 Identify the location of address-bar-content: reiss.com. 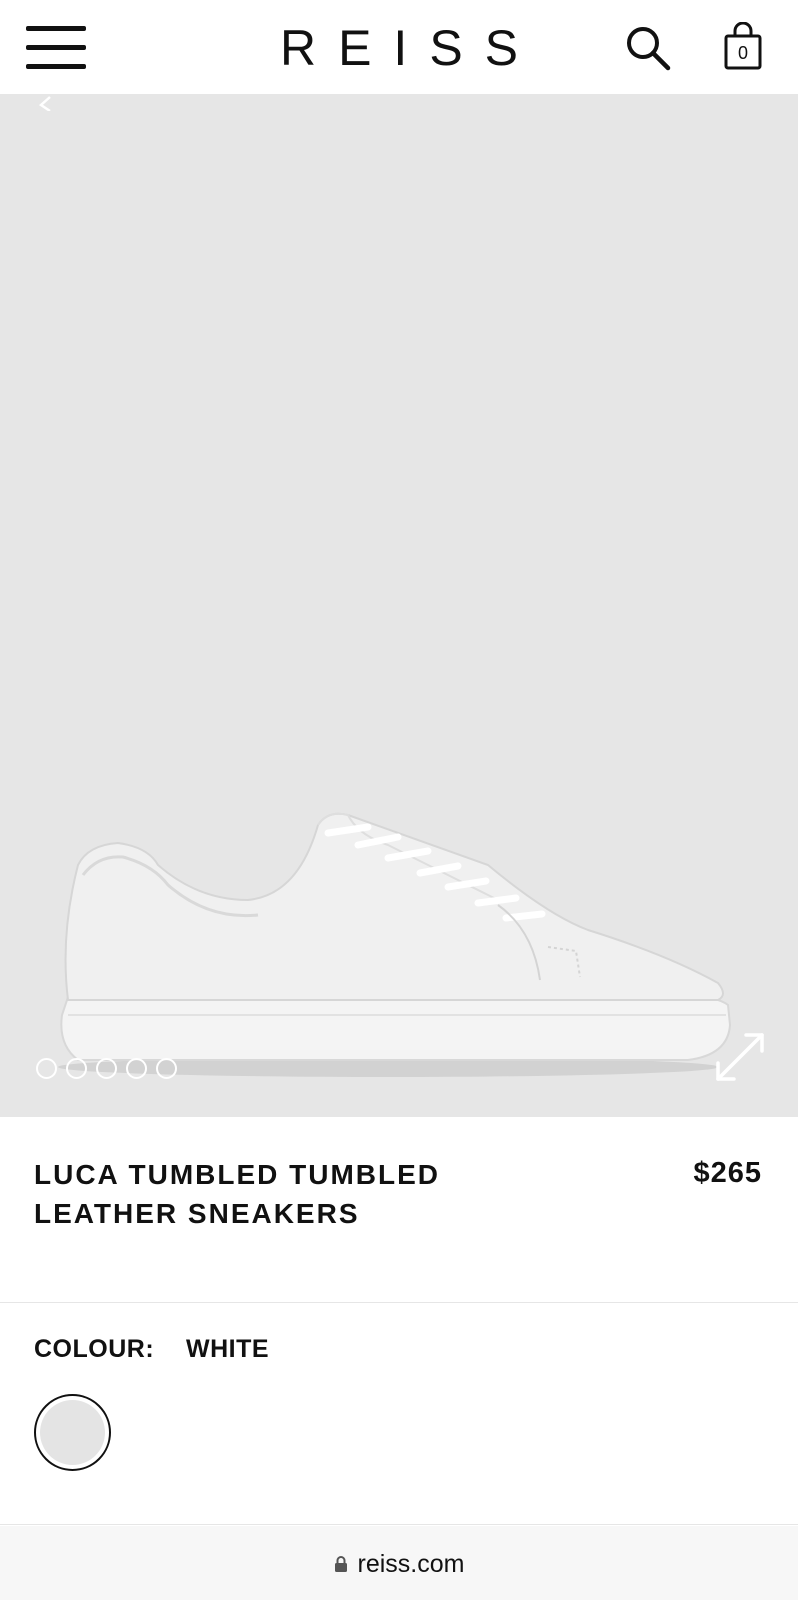
(399, 1564).